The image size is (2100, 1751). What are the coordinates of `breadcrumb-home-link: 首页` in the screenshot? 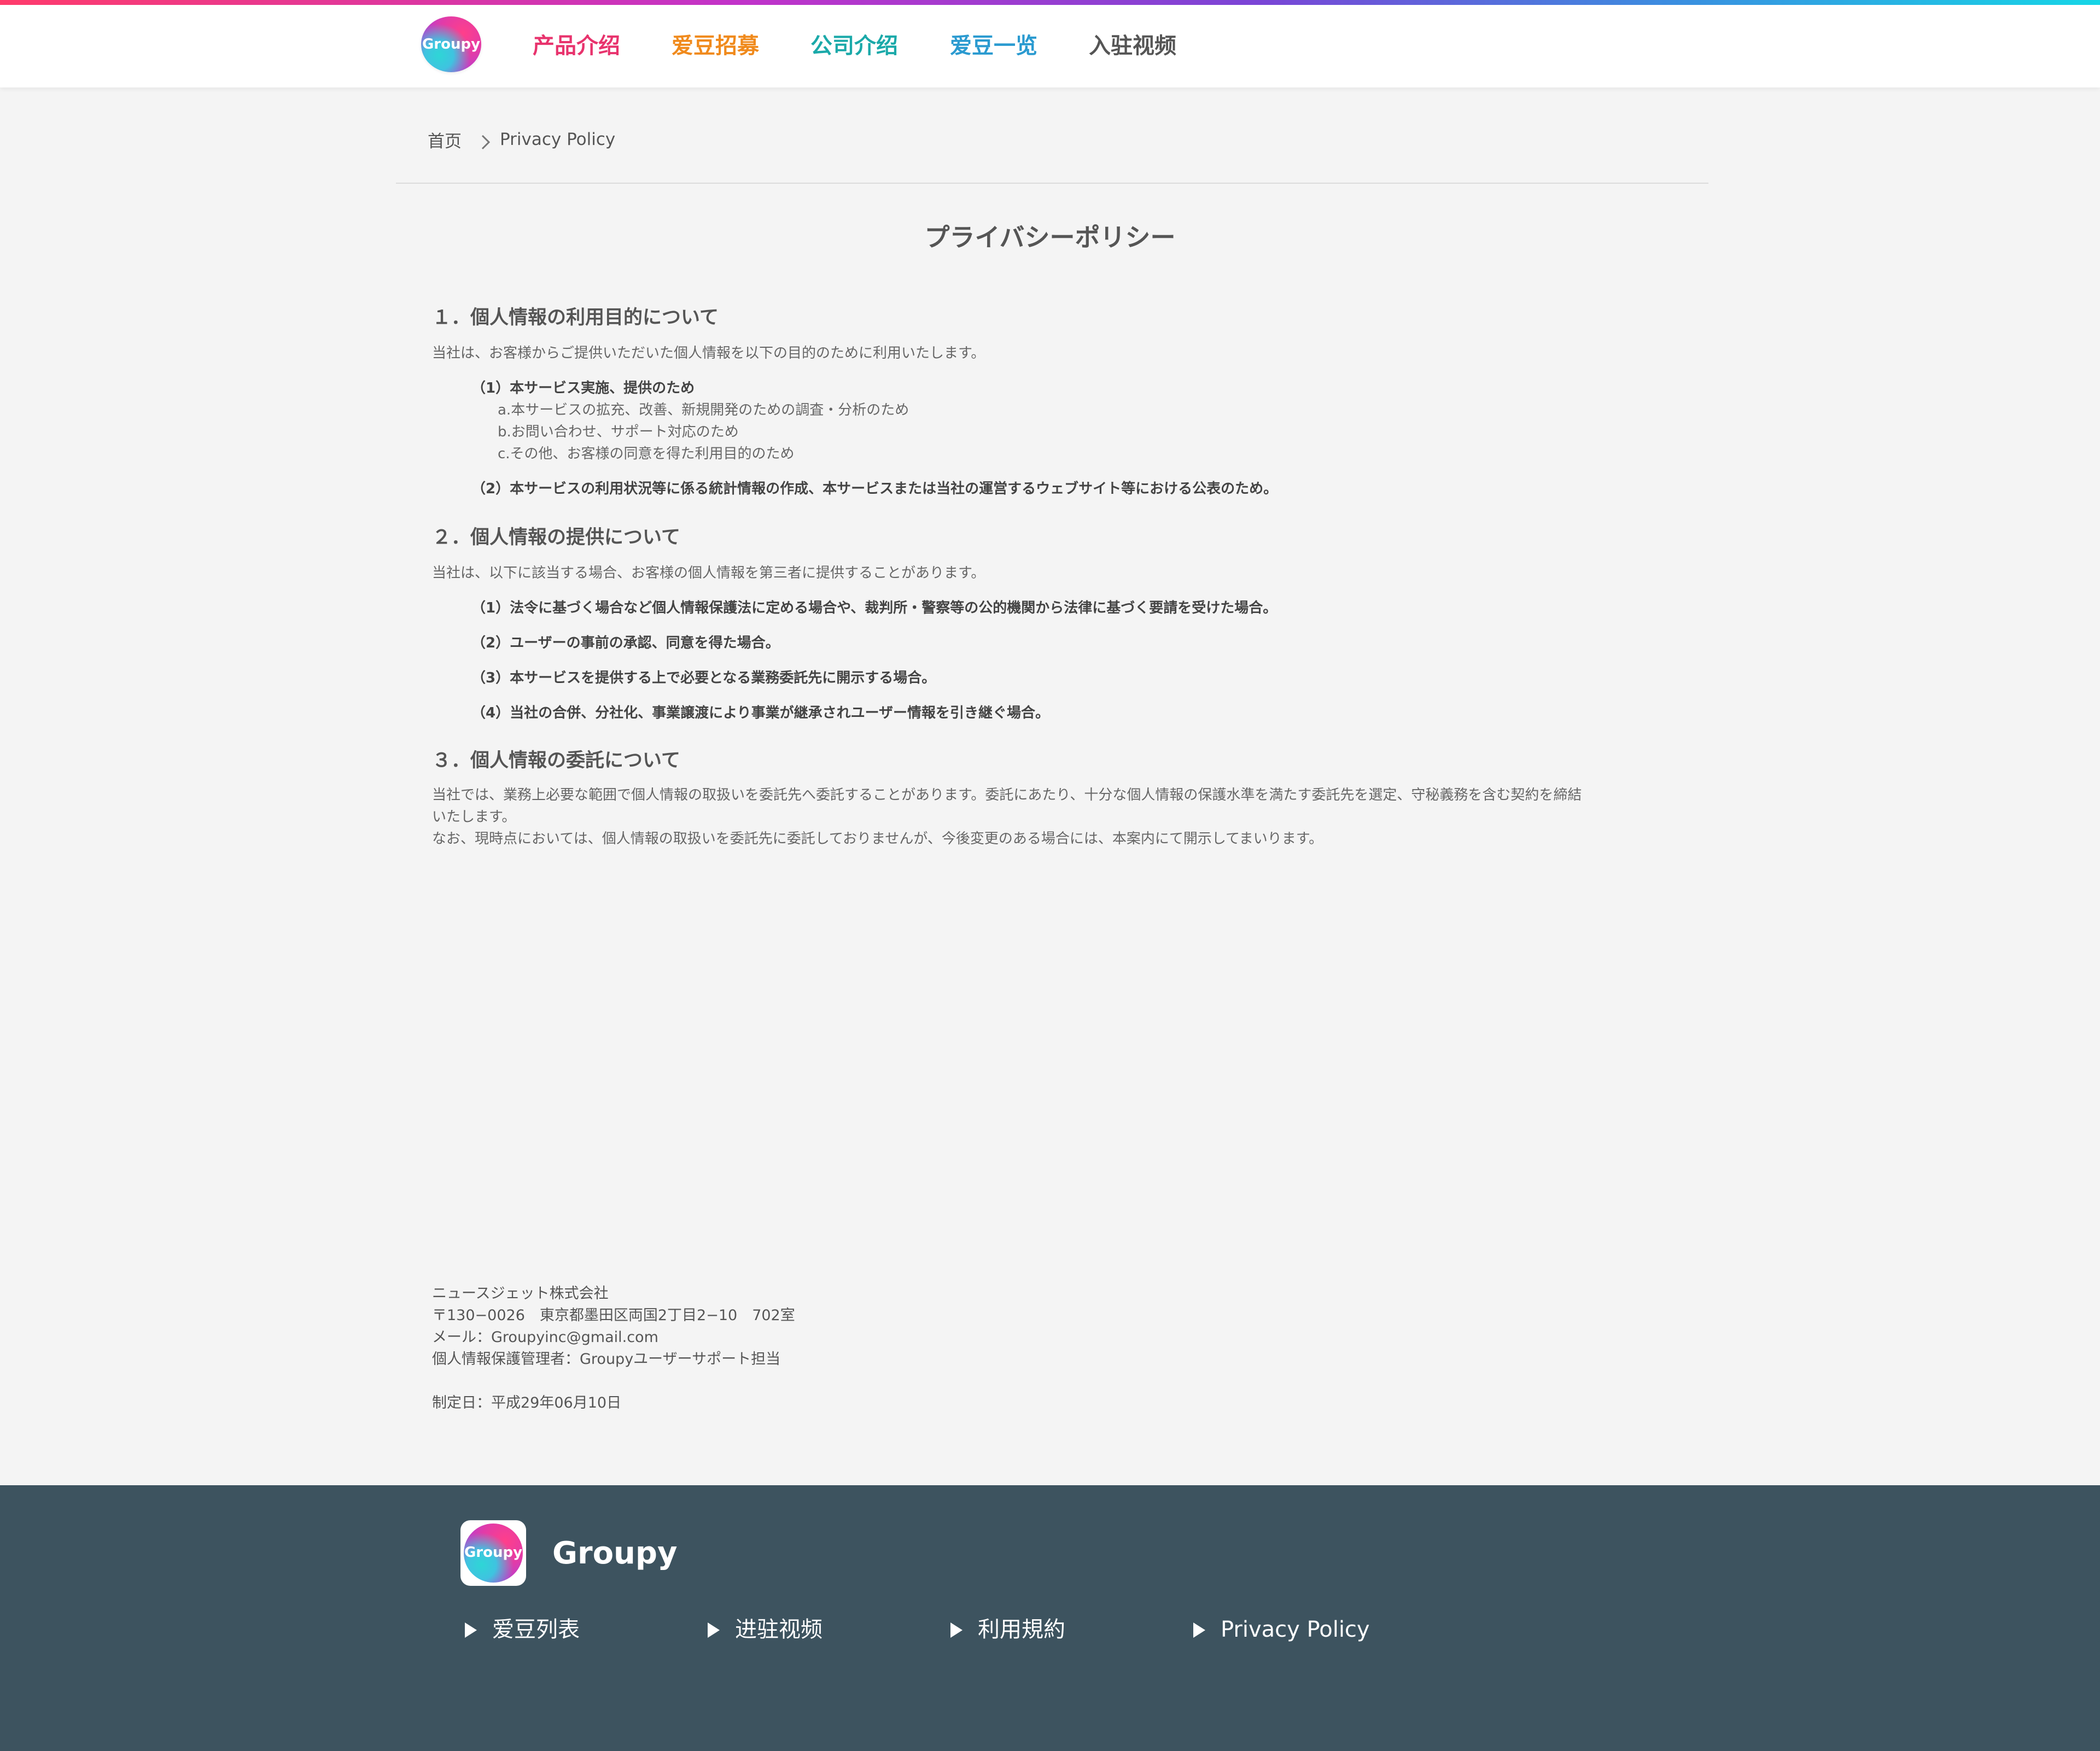 It's located at (445, 141).